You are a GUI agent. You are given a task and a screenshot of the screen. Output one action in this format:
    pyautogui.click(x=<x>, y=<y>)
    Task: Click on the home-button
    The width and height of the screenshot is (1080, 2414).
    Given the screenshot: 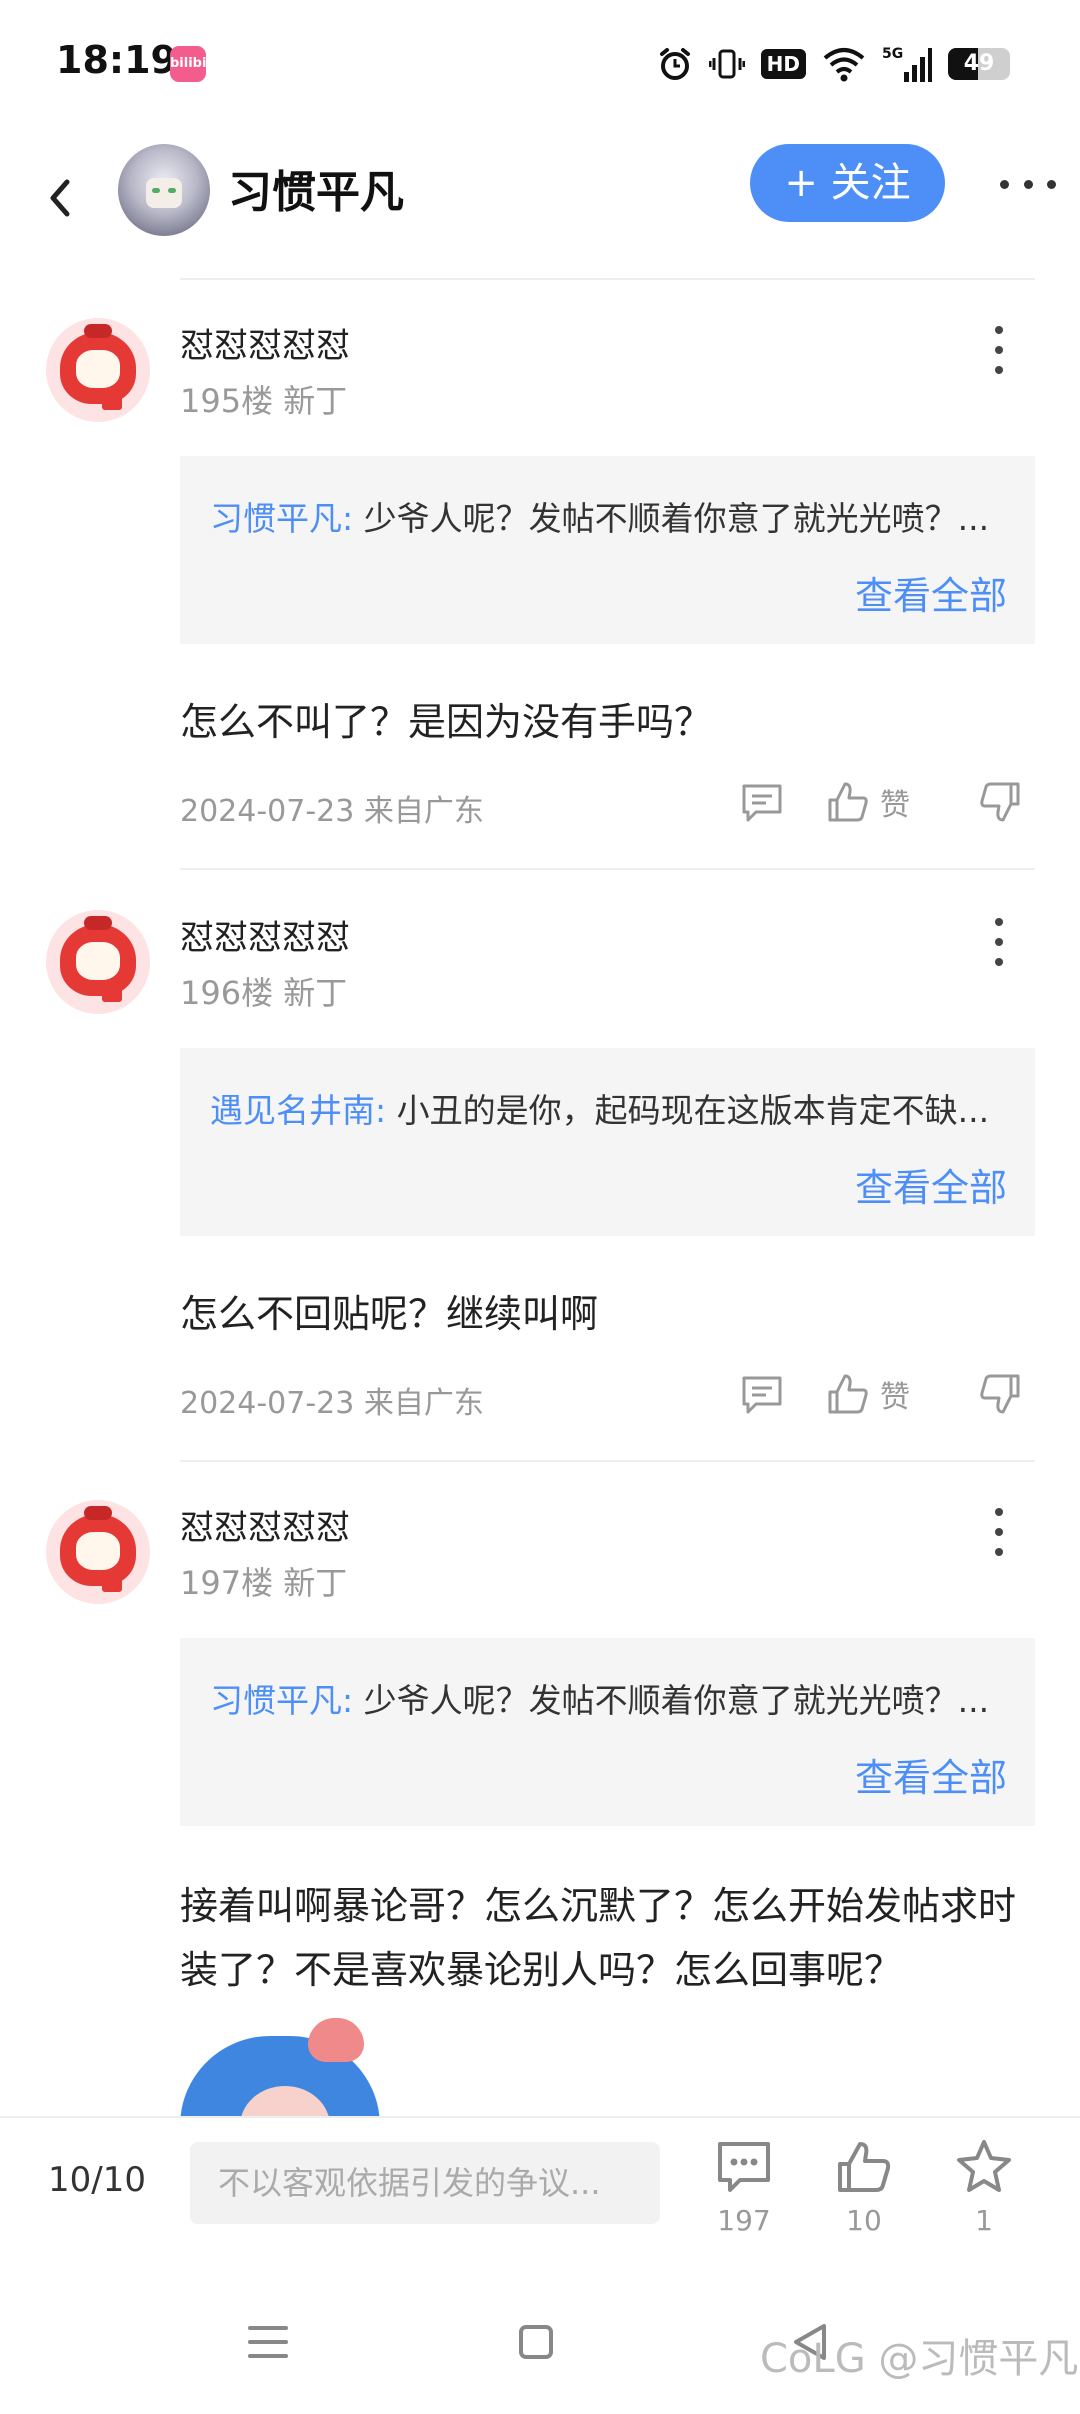 What is the action you would take?
    pyautogui.click(x=536, y=2342)
    